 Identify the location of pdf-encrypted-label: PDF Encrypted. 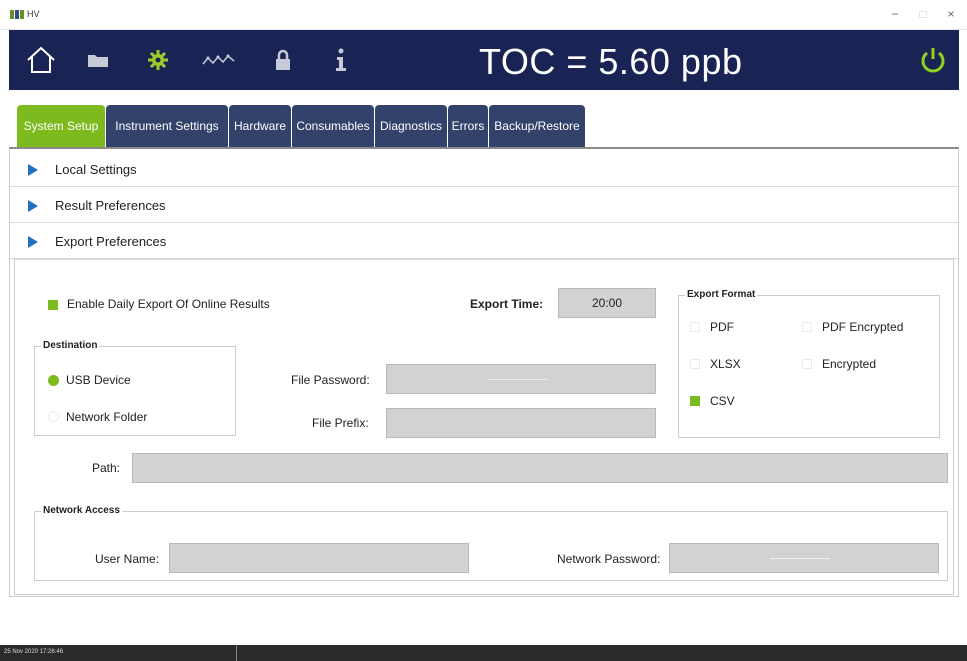
(863, 327).